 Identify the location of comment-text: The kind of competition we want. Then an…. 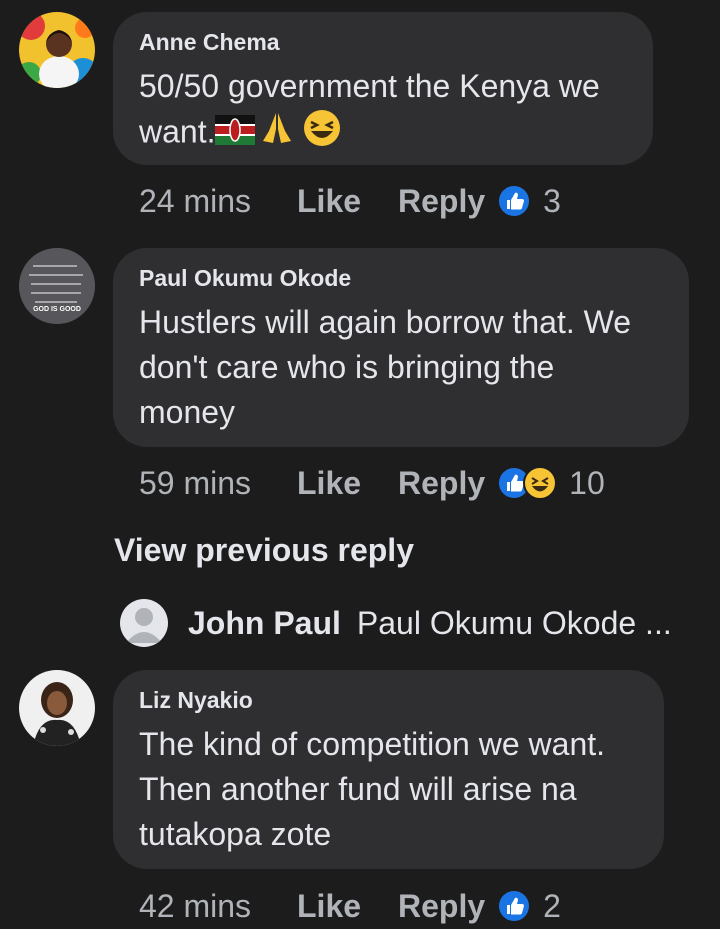
(372, 789).